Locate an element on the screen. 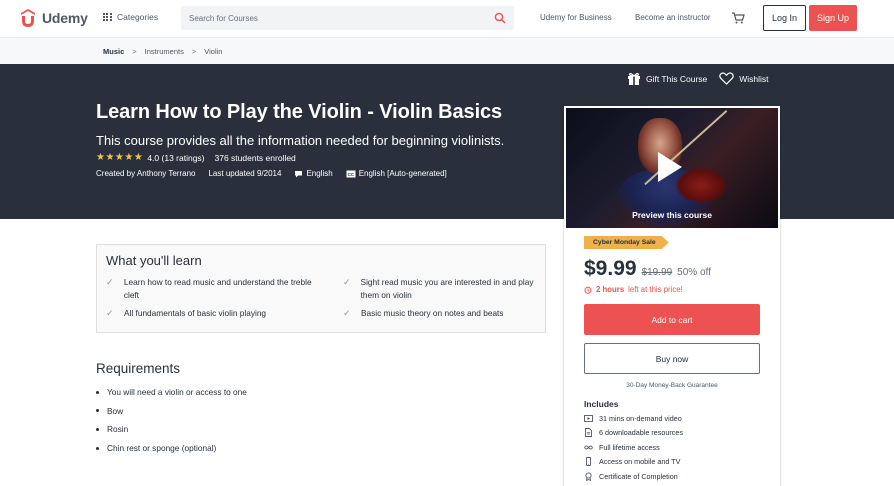  include-text: 6 downloadable resources is located at coordinates (641, 433).